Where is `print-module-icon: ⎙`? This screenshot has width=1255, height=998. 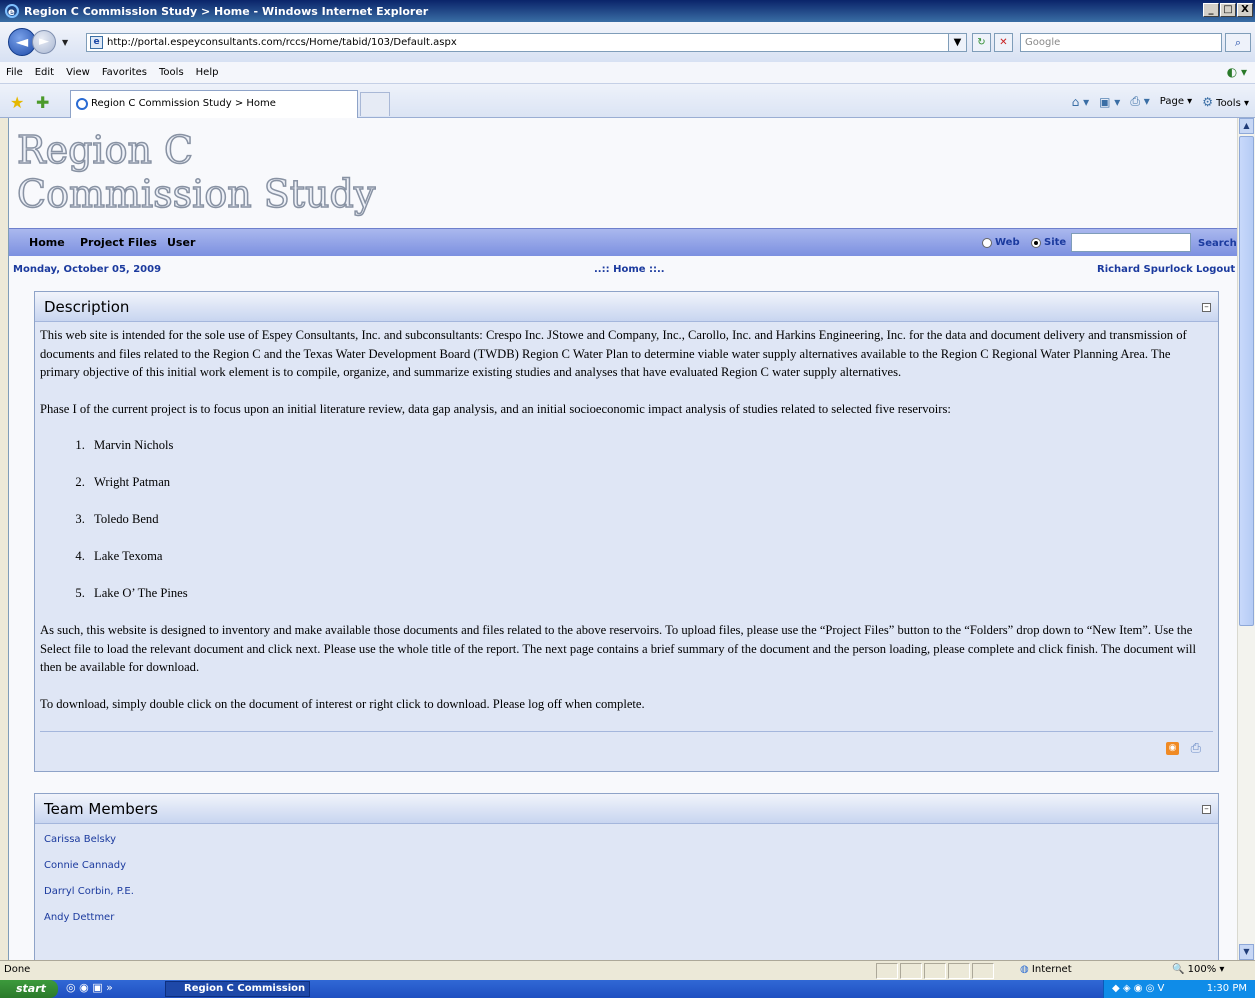
print-module-icon: ⎙ is located at coordinates (1196, 748).